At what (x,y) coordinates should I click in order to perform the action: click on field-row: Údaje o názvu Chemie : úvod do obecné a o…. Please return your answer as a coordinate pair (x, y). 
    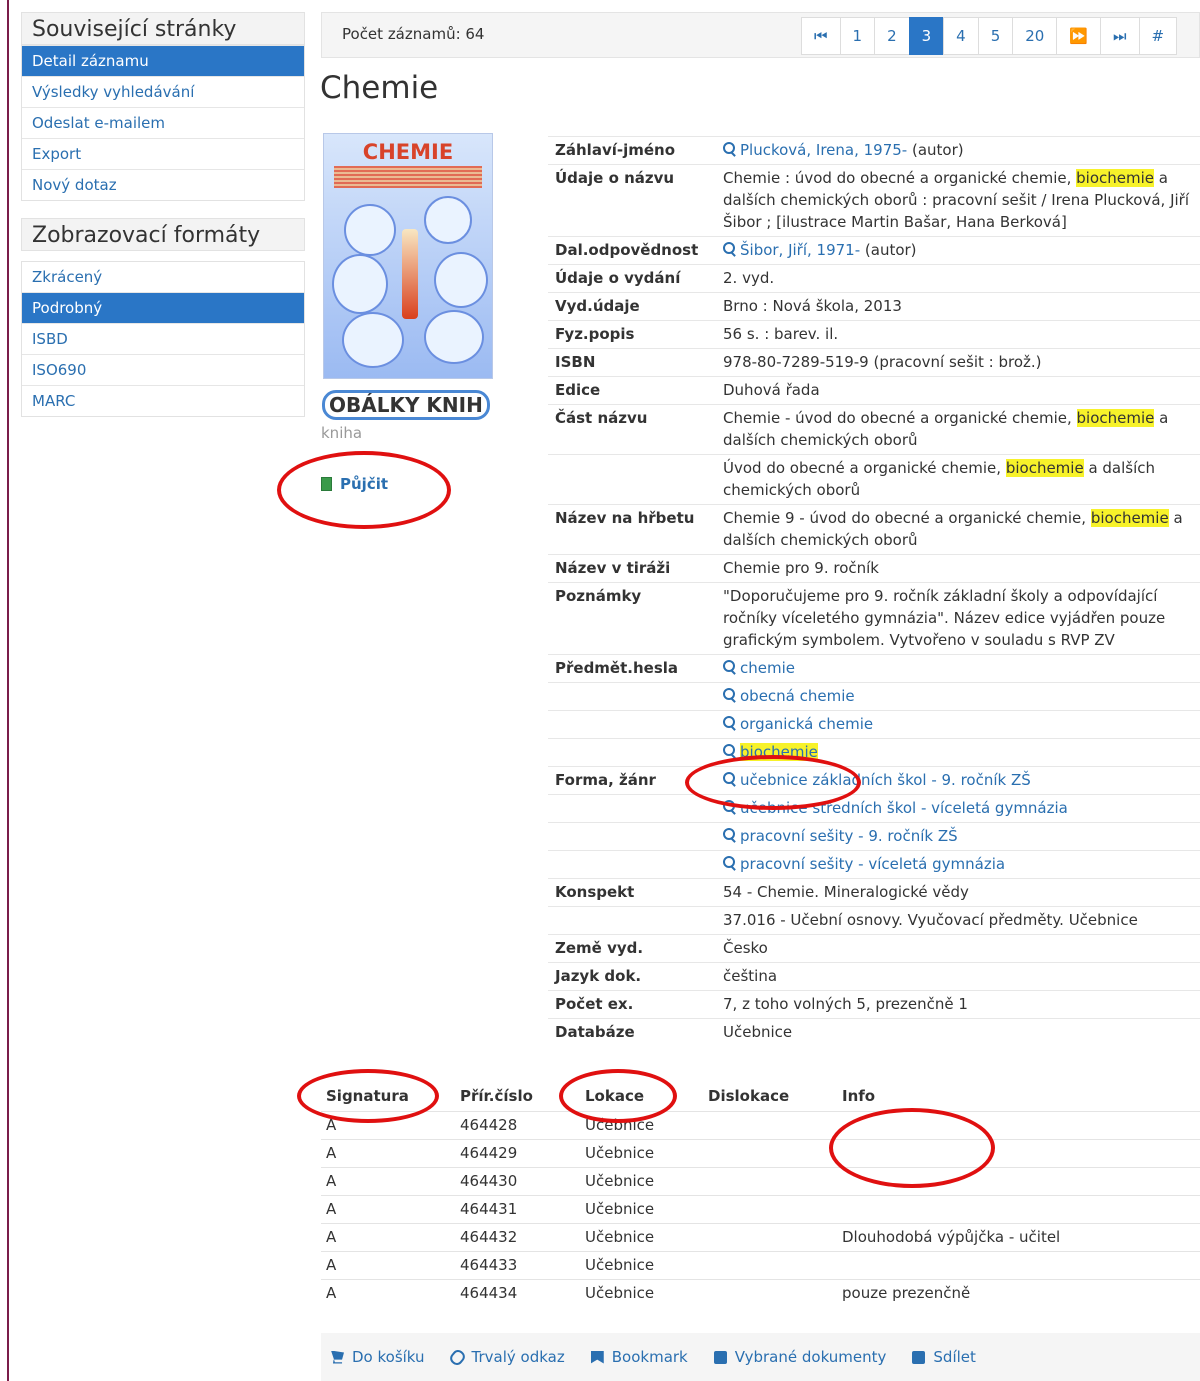
    Looking at the image, I should click on (874, 200).